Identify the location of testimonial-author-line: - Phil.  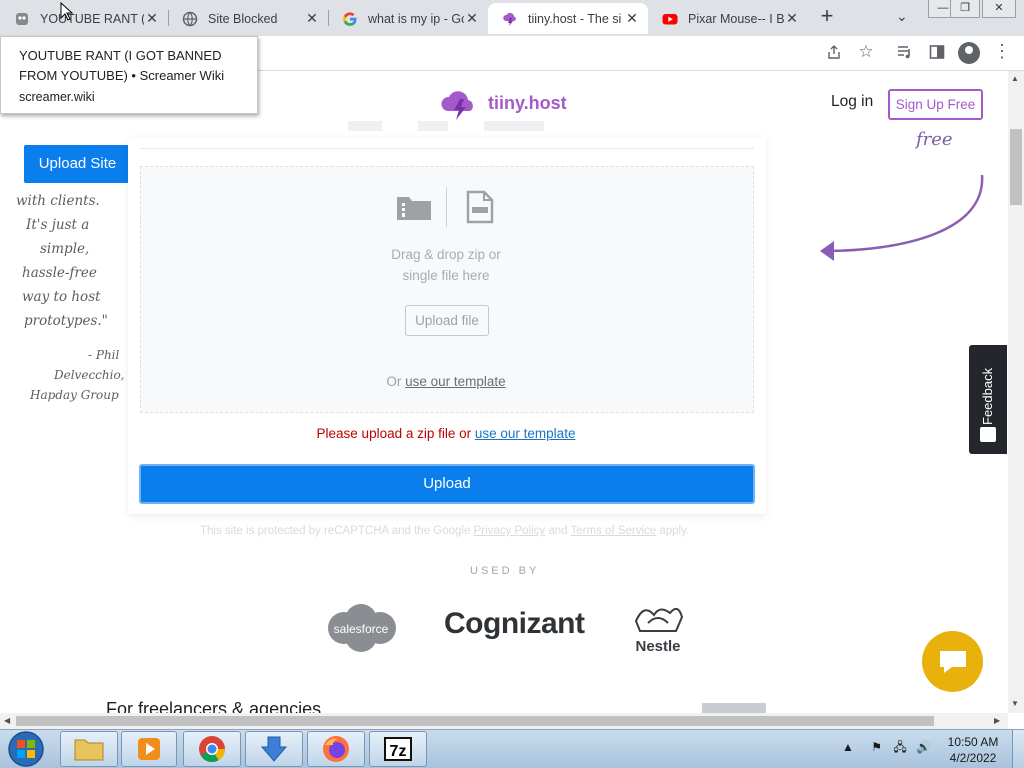
(104, 355).